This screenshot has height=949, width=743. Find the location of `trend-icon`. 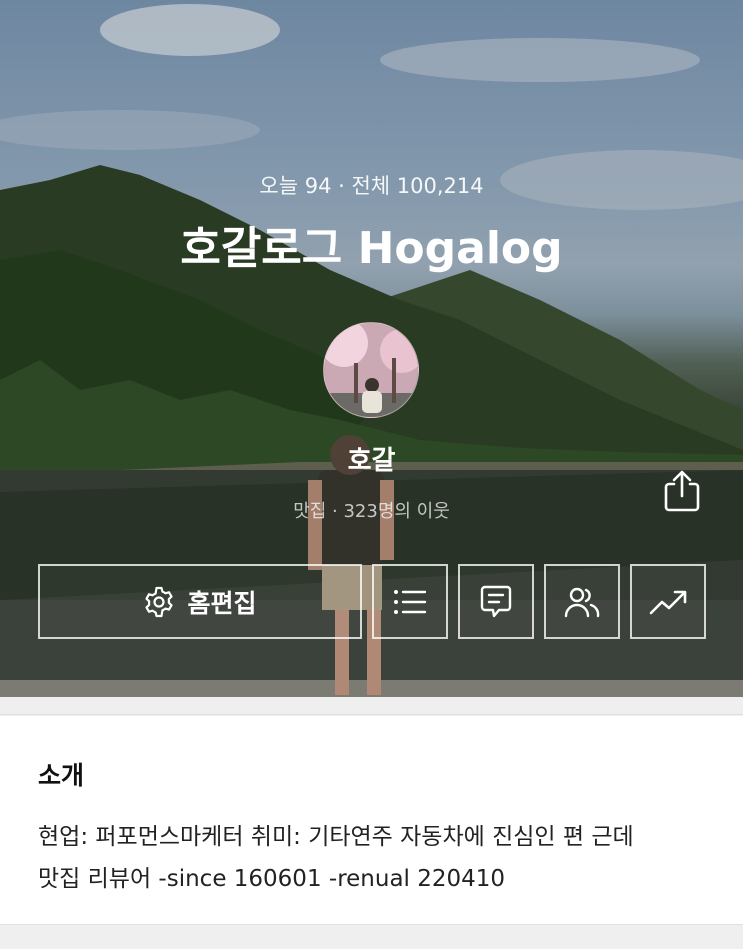

trend-icon is located at coordinates (668, 602).